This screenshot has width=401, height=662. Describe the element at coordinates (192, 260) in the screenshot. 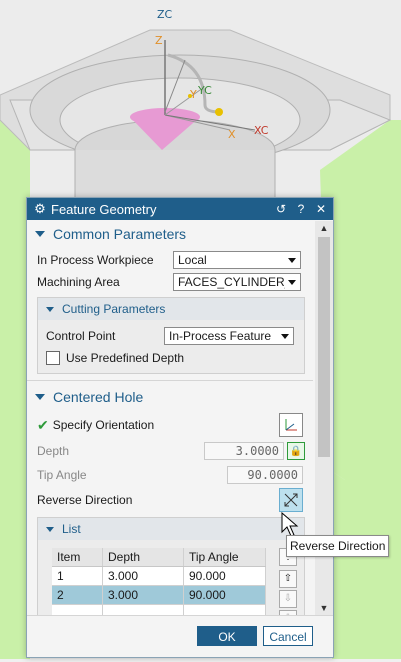

I see `select-value: Local` at that location.